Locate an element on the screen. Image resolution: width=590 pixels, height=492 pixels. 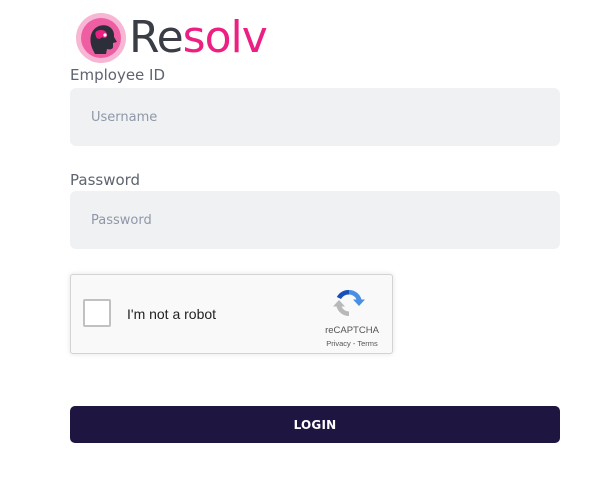
employee-id-label: Employee ID is located at coordinates (118, 75).